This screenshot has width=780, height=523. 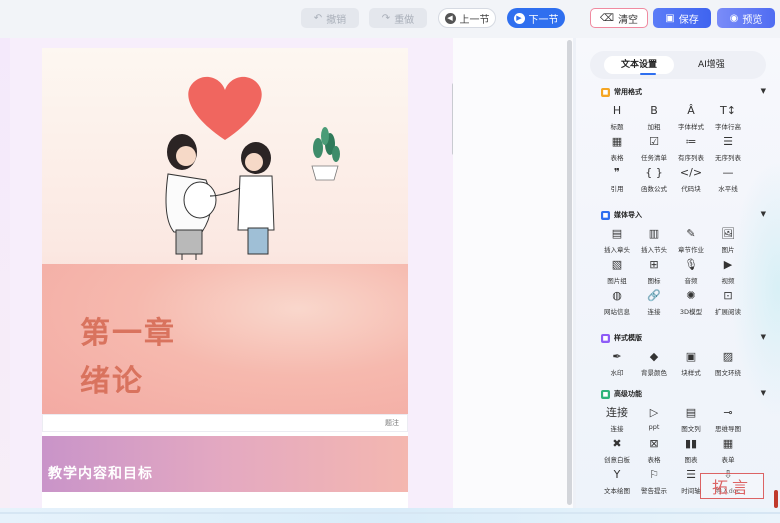 What do you see at coordinates (617, 127) in the screenshot?
I see `tool-label: 标题` at bounding box center [617, 127].